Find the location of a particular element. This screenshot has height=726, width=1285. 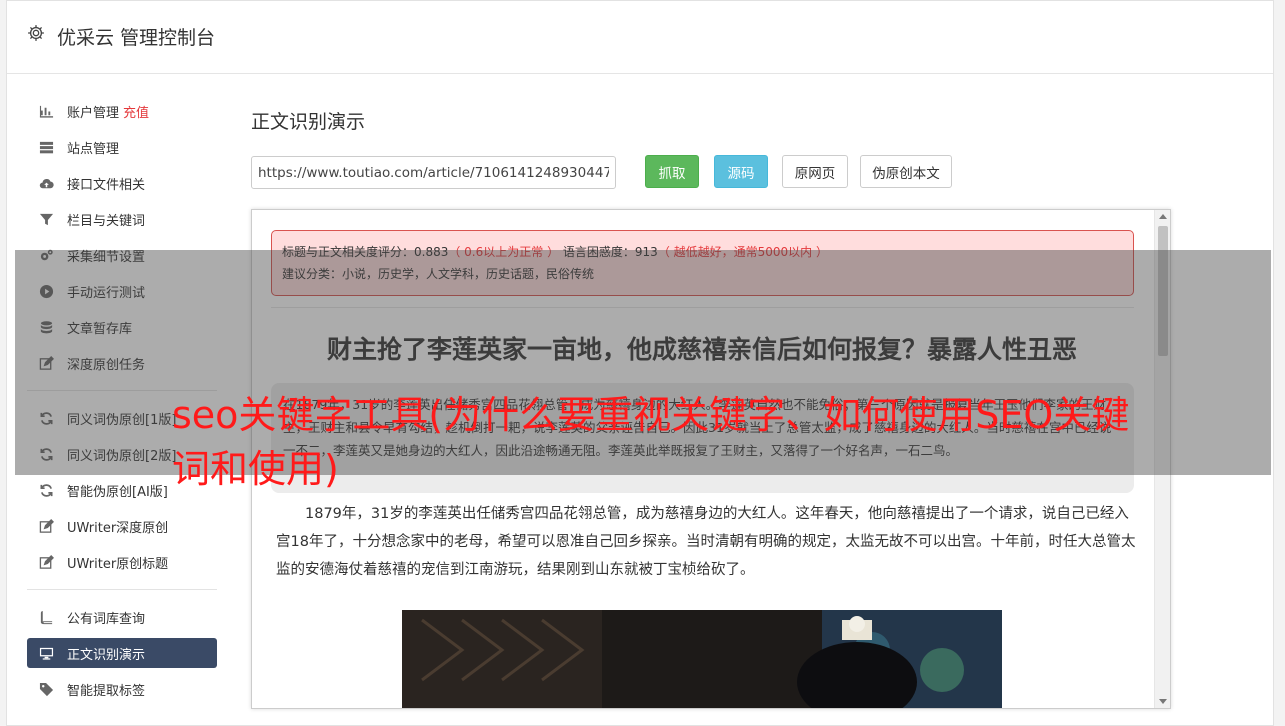

sidebar-item-sites: 站点管理 is located at coordinates (122, 147).